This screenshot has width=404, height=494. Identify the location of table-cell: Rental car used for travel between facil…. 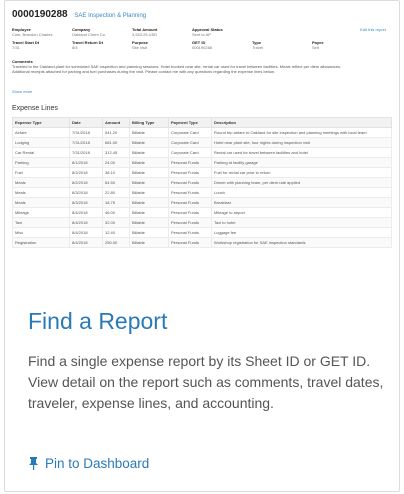
(301, 152).